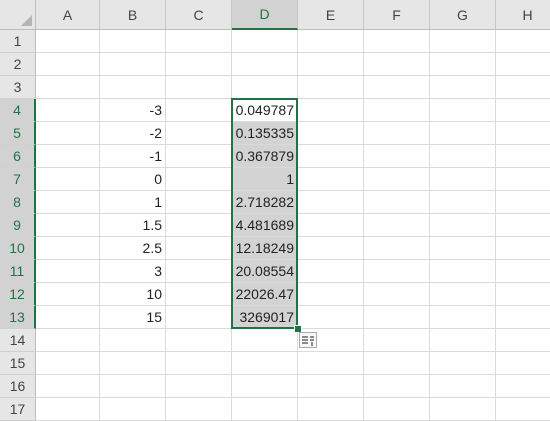 This screenshot has height=421, width=550. Describe the element at coordinates (397, 41) in the screenshot. I see `cell-f1` at that location.